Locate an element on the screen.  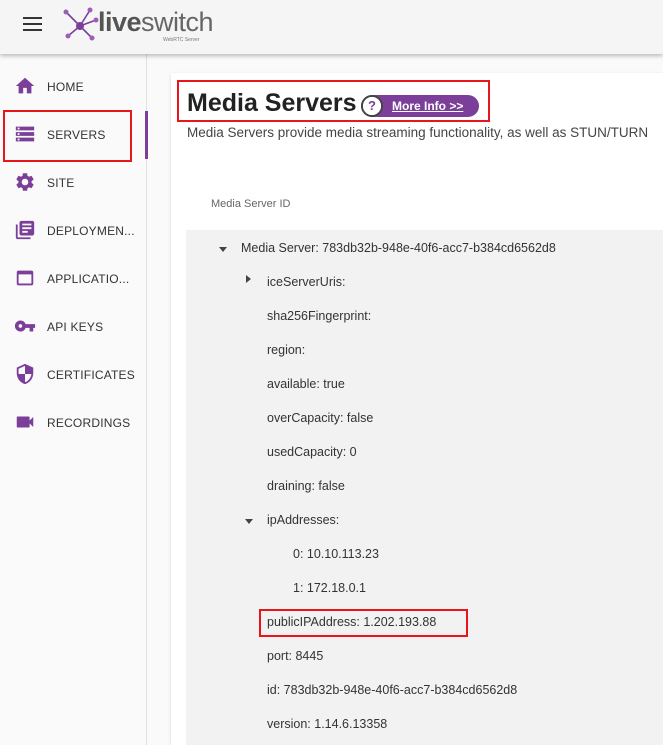
sidebar-item-certificates: CERTIFICATES is located at coordinates (73, 375).